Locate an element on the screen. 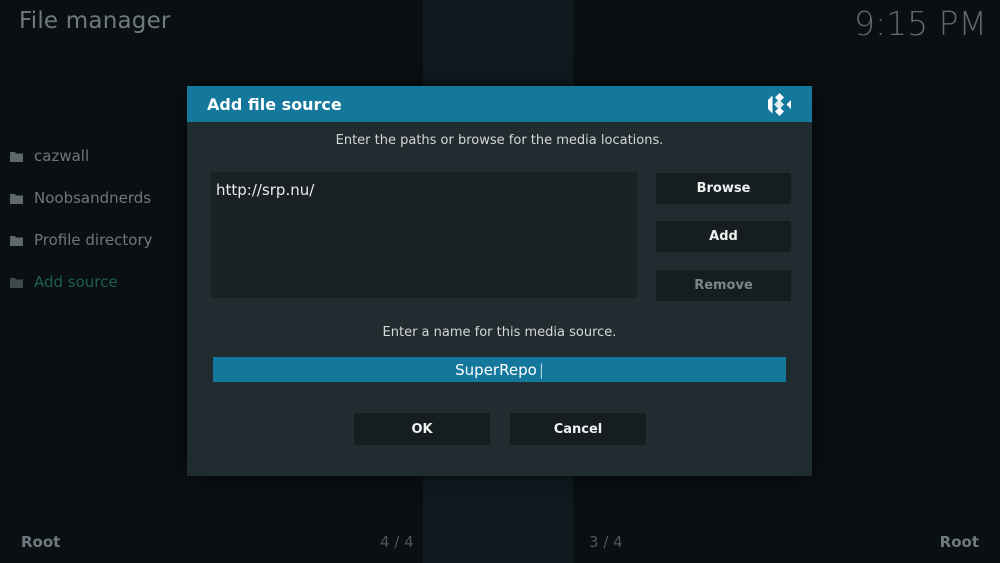 This screenshot has height=563, width=1000. source-item-label: Noobsandnerds is located at coordinates (93, 198).